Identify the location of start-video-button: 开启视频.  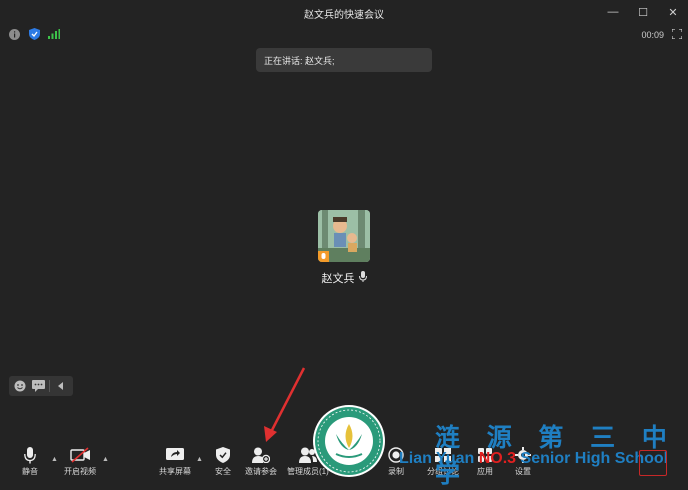
(80, 461).